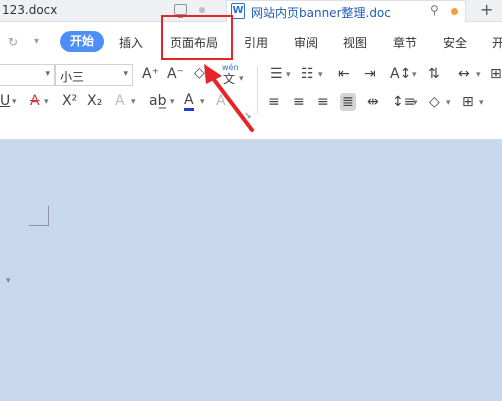 This screenshot has height=401, width=502. Describe the element at coordinates (229, 98) in the screenshot. I see `annotation-arrow-icon` at that location.